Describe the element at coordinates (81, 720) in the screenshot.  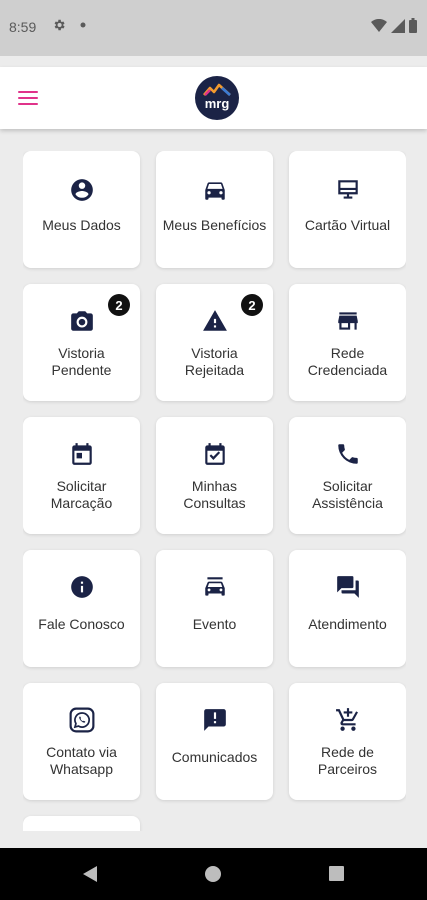
I see `whatsapp-icon` at that location.